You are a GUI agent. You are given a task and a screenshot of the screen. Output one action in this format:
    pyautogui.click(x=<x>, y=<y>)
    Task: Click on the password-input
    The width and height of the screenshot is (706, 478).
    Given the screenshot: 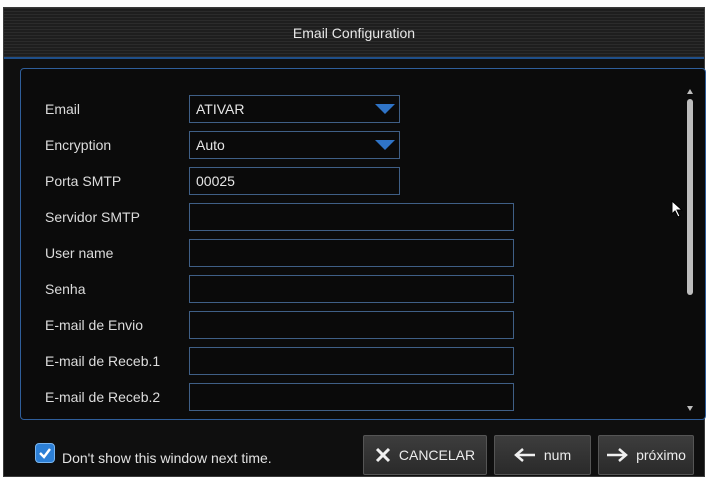 What is the action you would take?
    pyautogui.click(x=351, y=289)
    